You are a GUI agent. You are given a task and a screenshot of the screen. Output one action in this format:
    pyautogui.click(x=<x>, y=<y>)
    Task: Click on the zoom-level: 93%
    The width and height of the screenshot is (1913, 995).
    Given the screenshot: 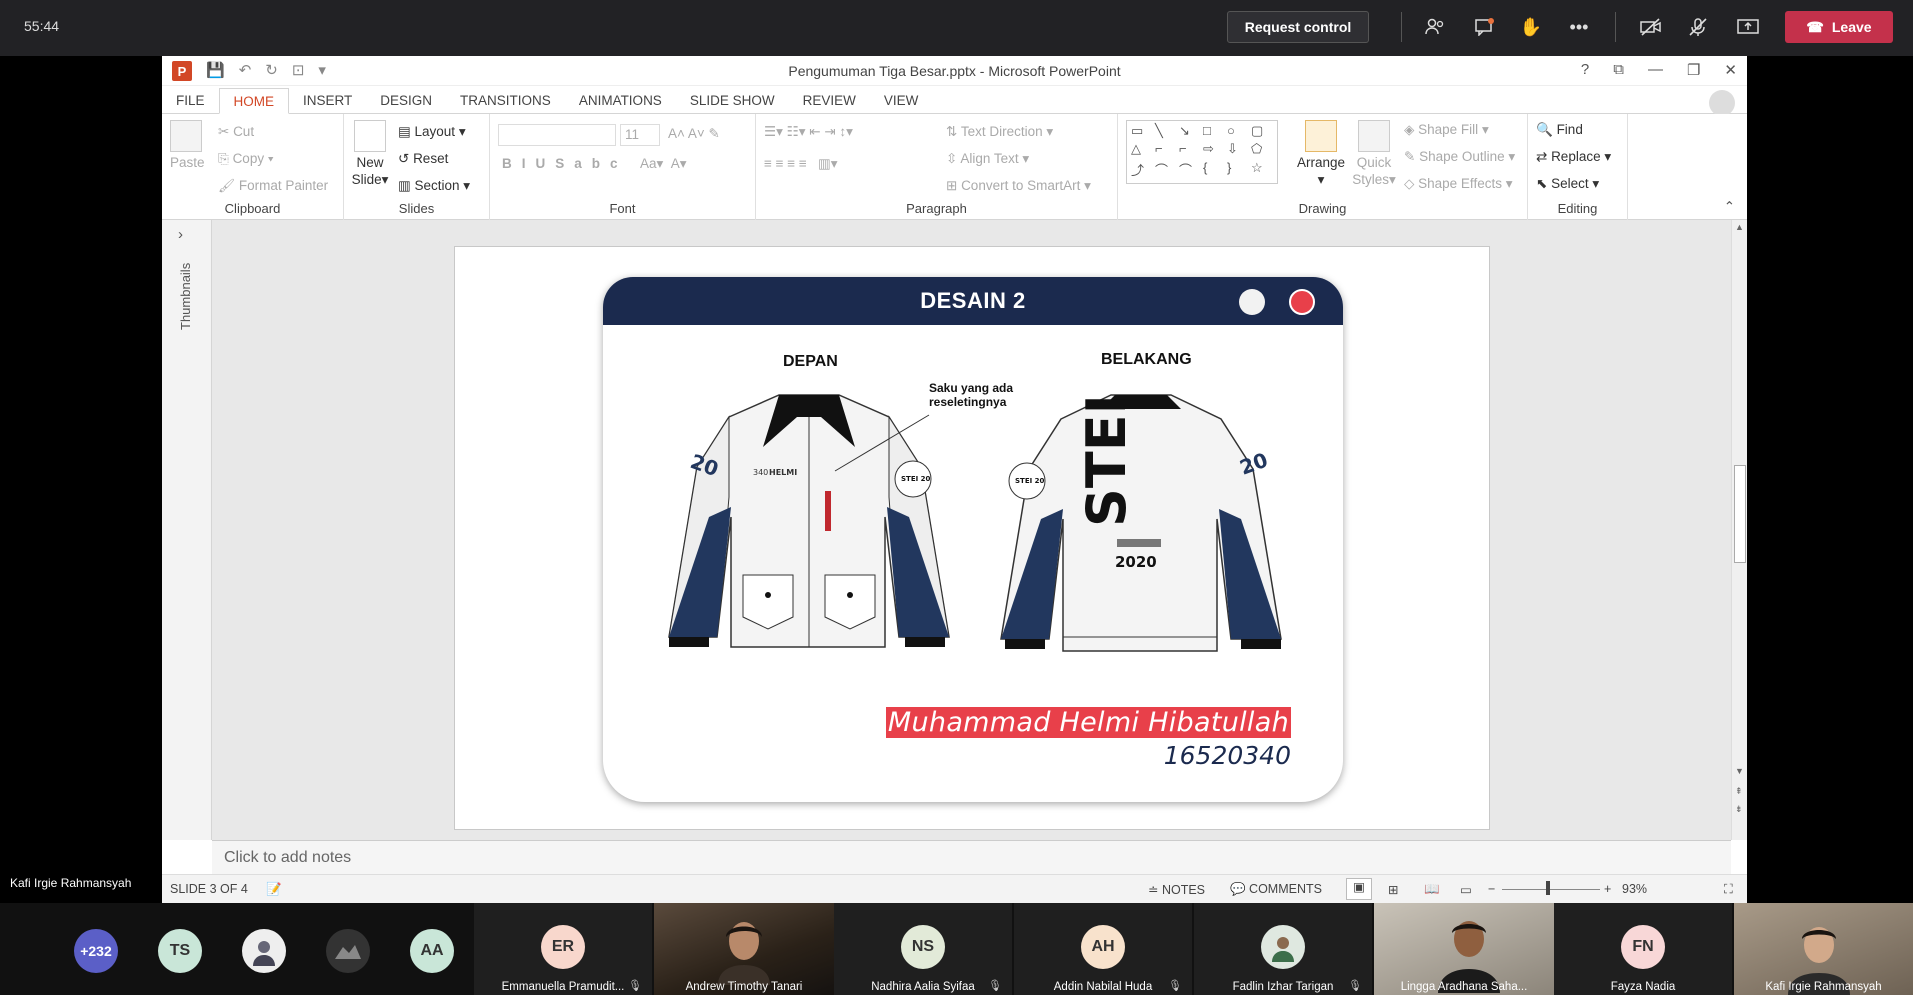 What is the action you would take?
    pyautogui.click(x=1634, y=889)
    